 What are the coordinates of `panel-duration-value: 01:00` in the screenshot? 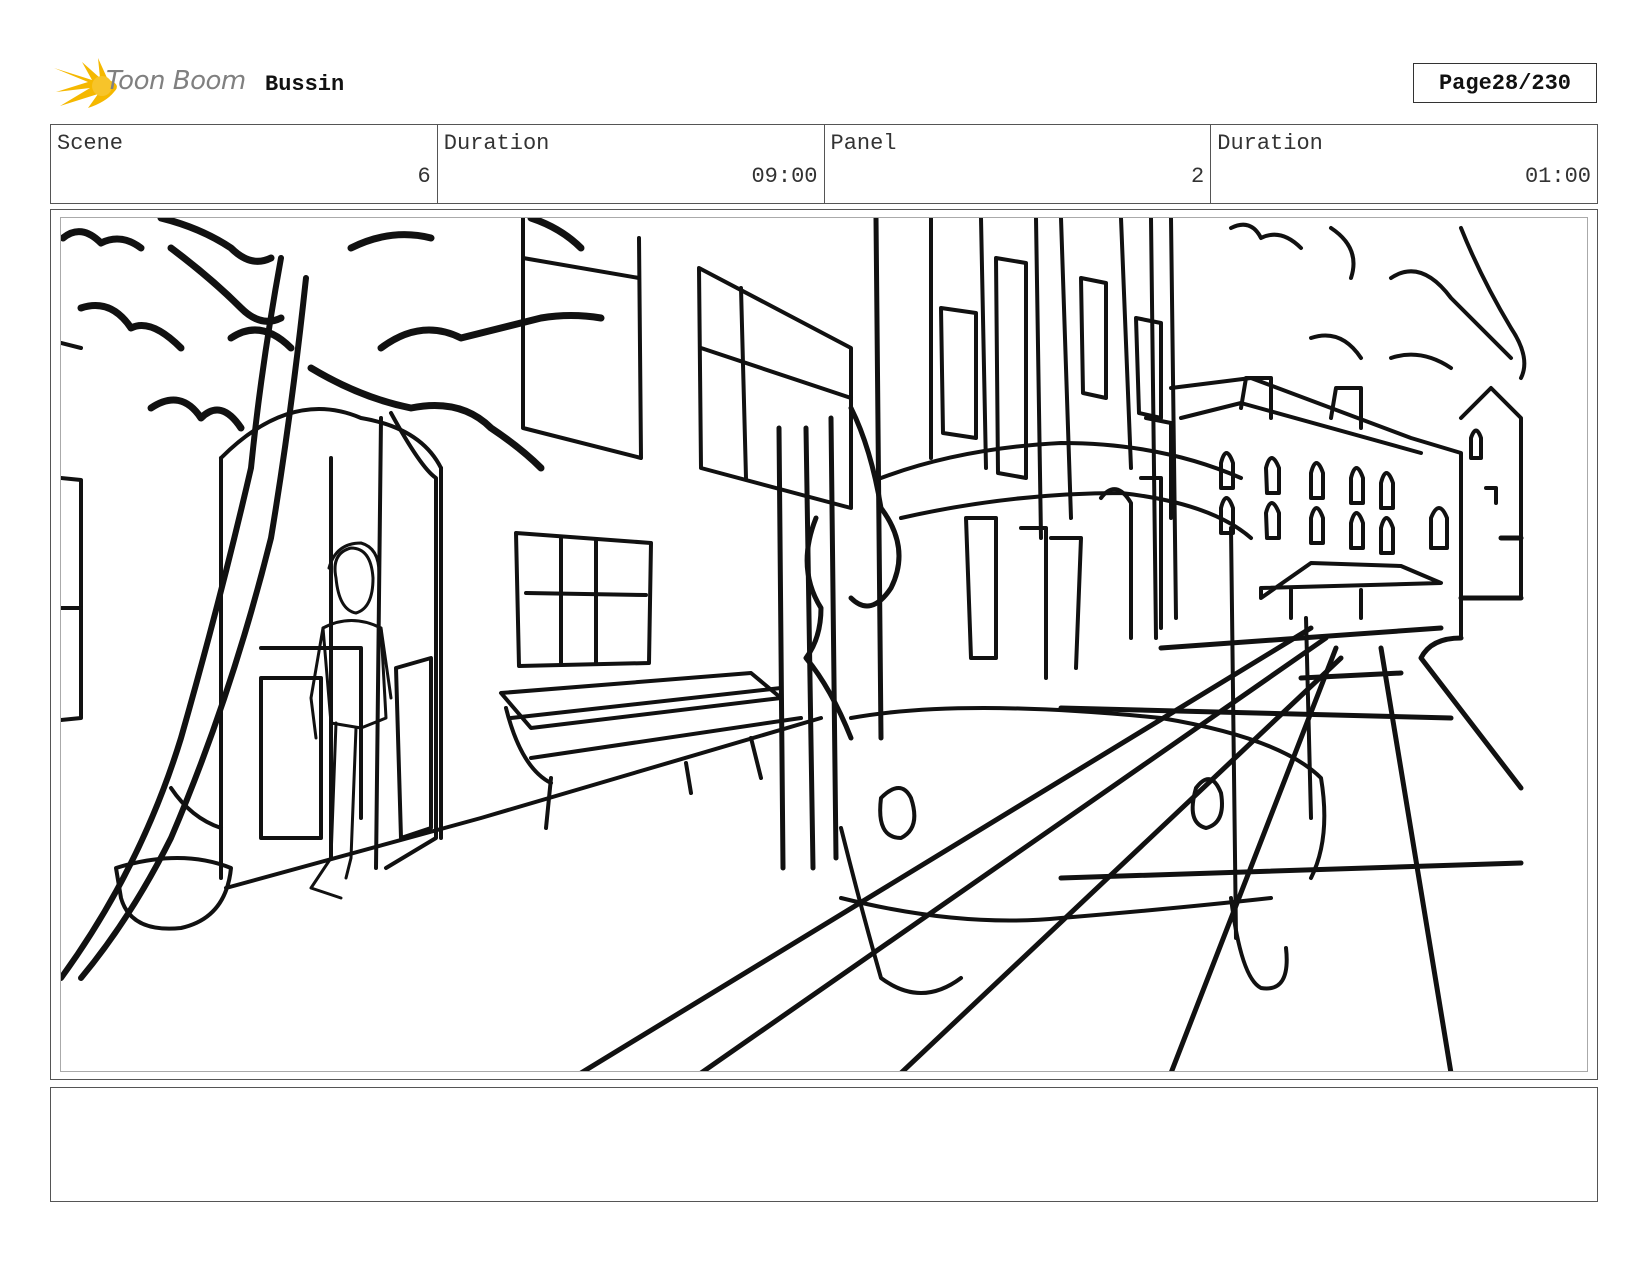 It's located at (1557, 176).